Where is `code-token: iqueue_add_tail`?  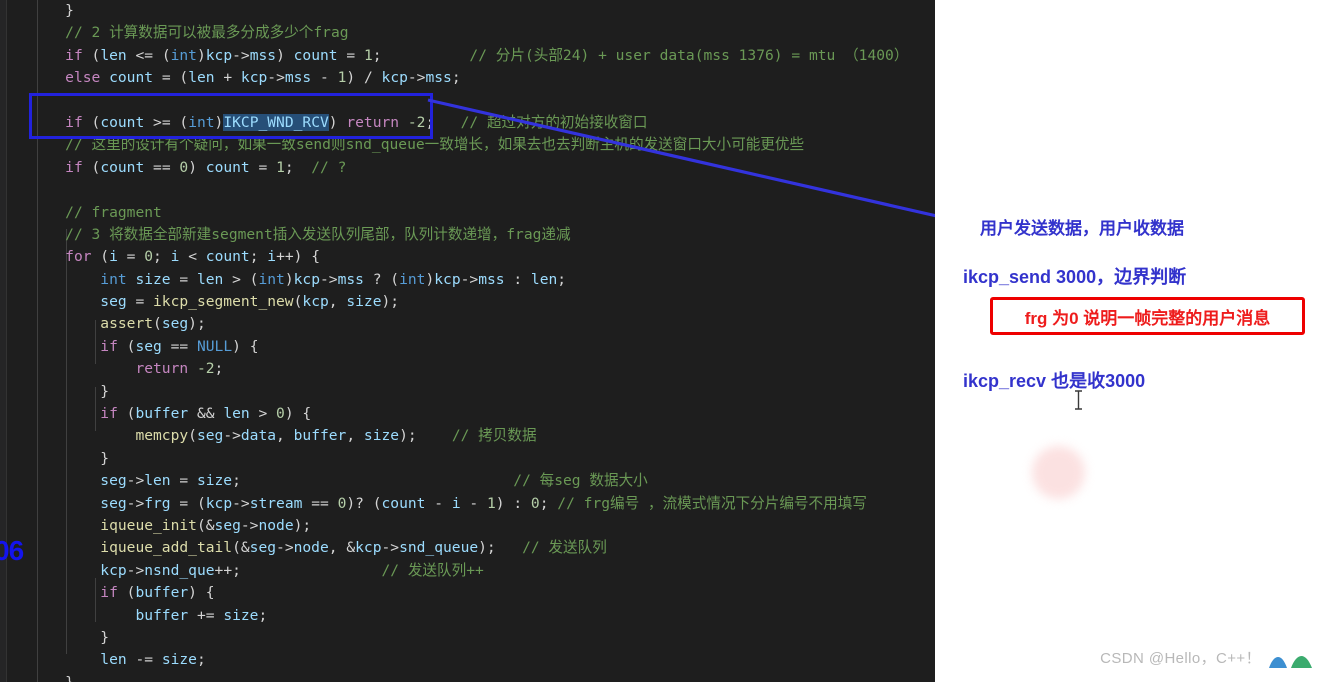 code-token: iqueue_add_tail is located at coordinates (166, 548).